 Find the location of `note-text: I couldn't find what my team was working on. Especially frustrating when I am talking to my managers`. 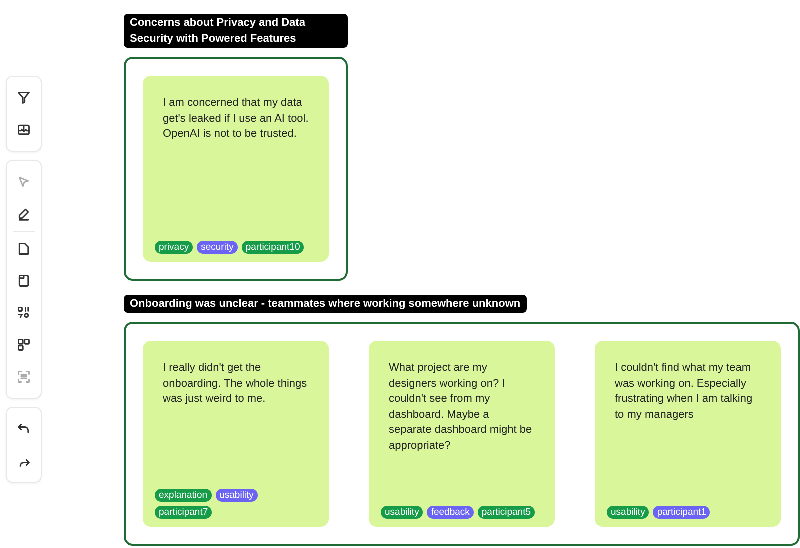

note-text: I couldn't find what my team was working on. Especially frustrating when I am talking to my managers is located at coordinates (684, 391).